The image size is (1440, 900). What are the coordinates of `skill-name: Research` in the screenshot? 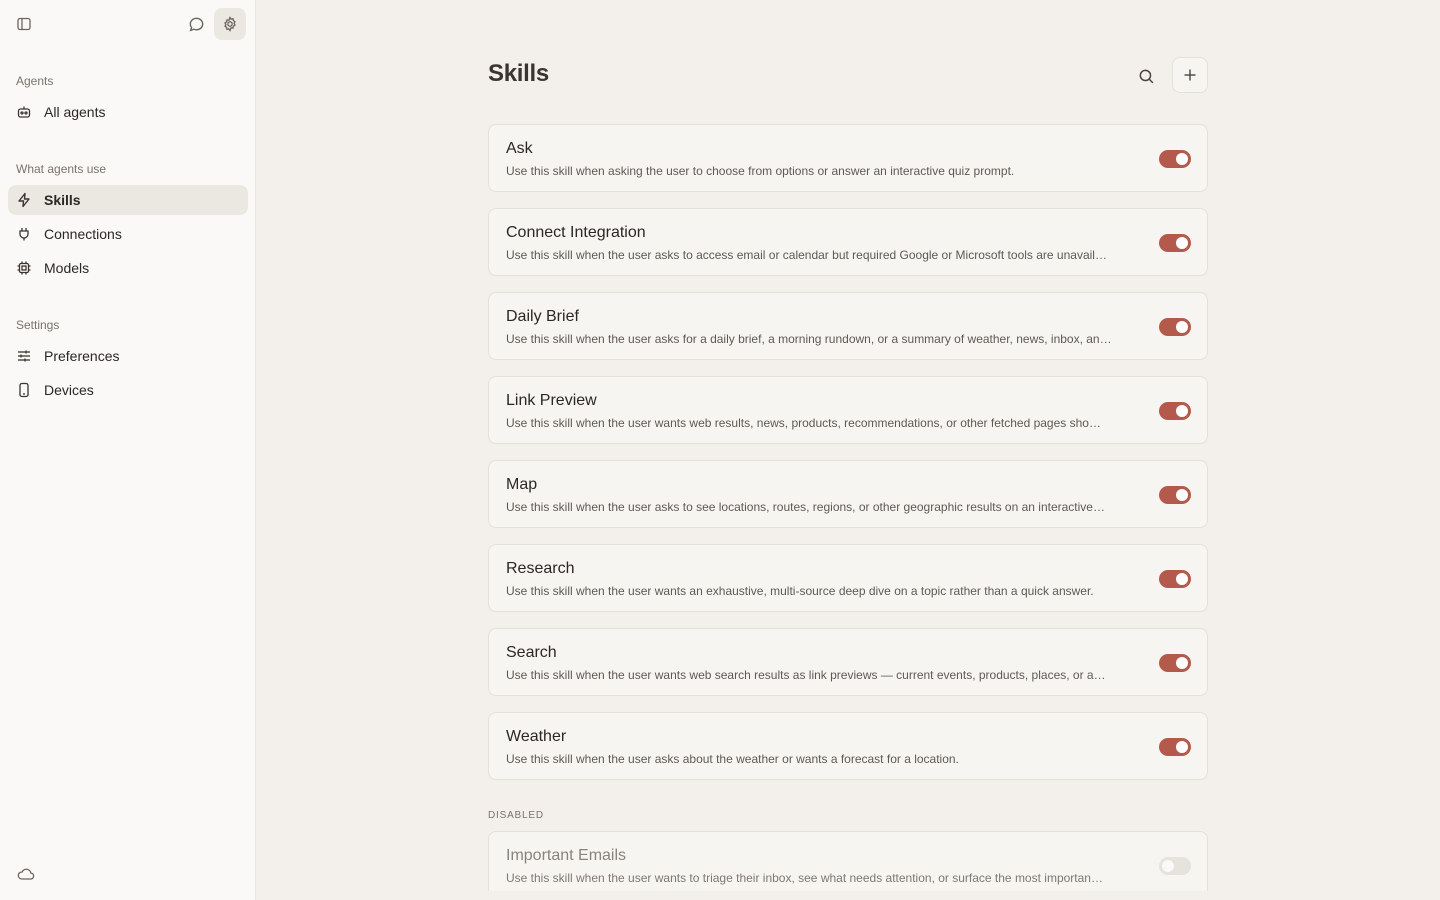 It's located at (540, 568).